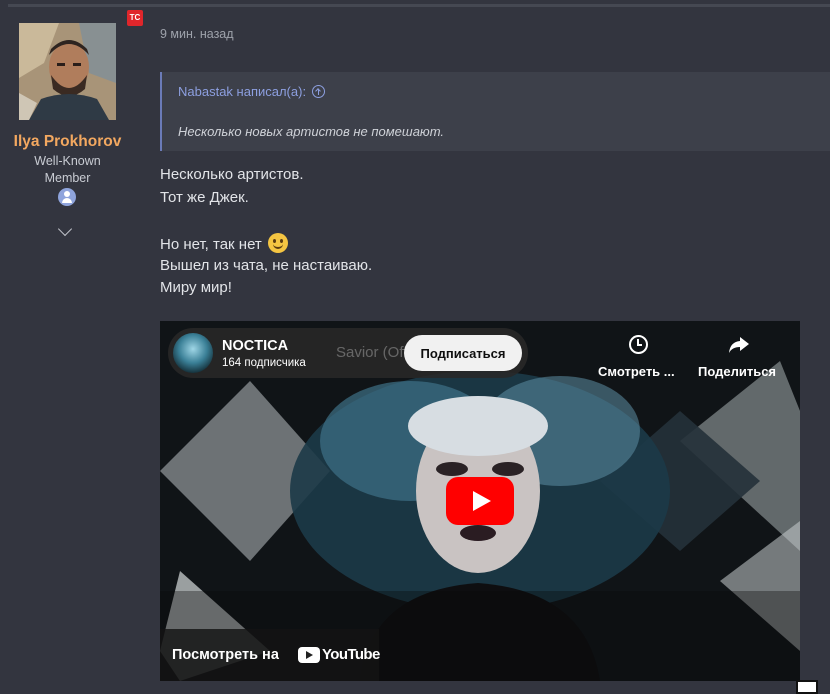 The width and height of the screenshot is (830, 694). I want to click on youtube-logo: YouTube, so click(339, 654).